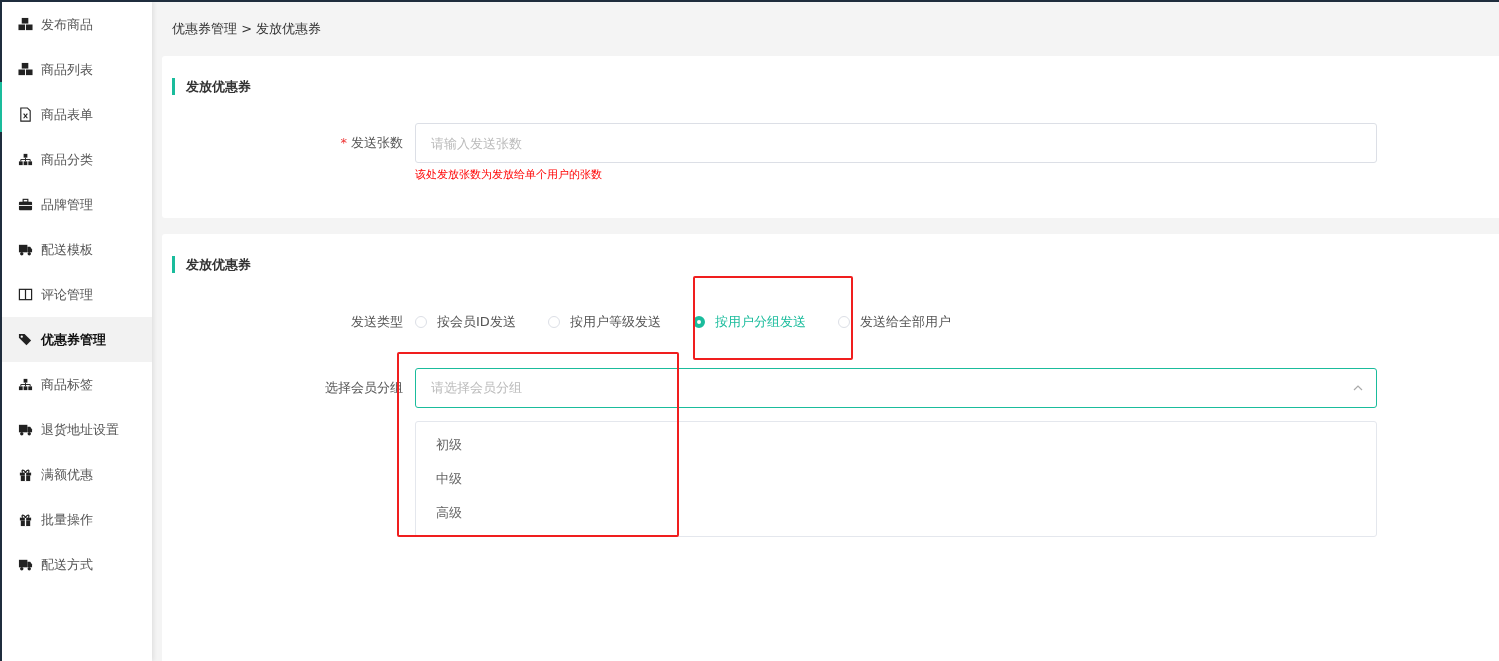  What do you see at coordinates (77, 294) in the screenshot?
I see `sidebar-item: 评论管理` at bounding box center [77, 294].